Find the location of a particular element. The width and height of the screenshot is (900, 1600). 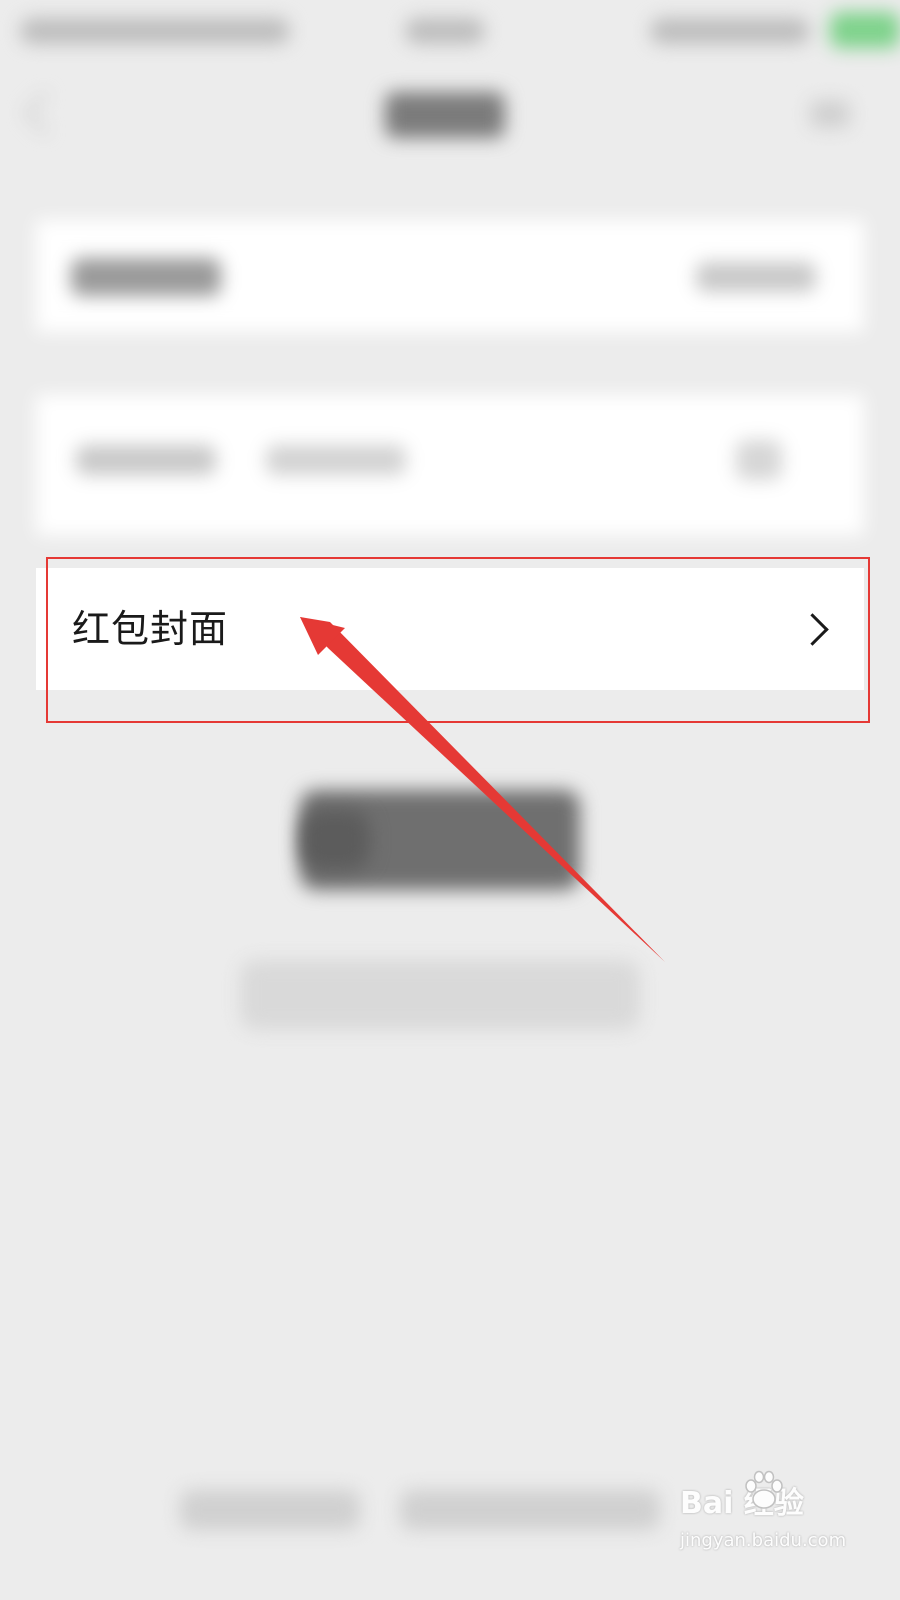

card-label is located at coordinates (146, 277).